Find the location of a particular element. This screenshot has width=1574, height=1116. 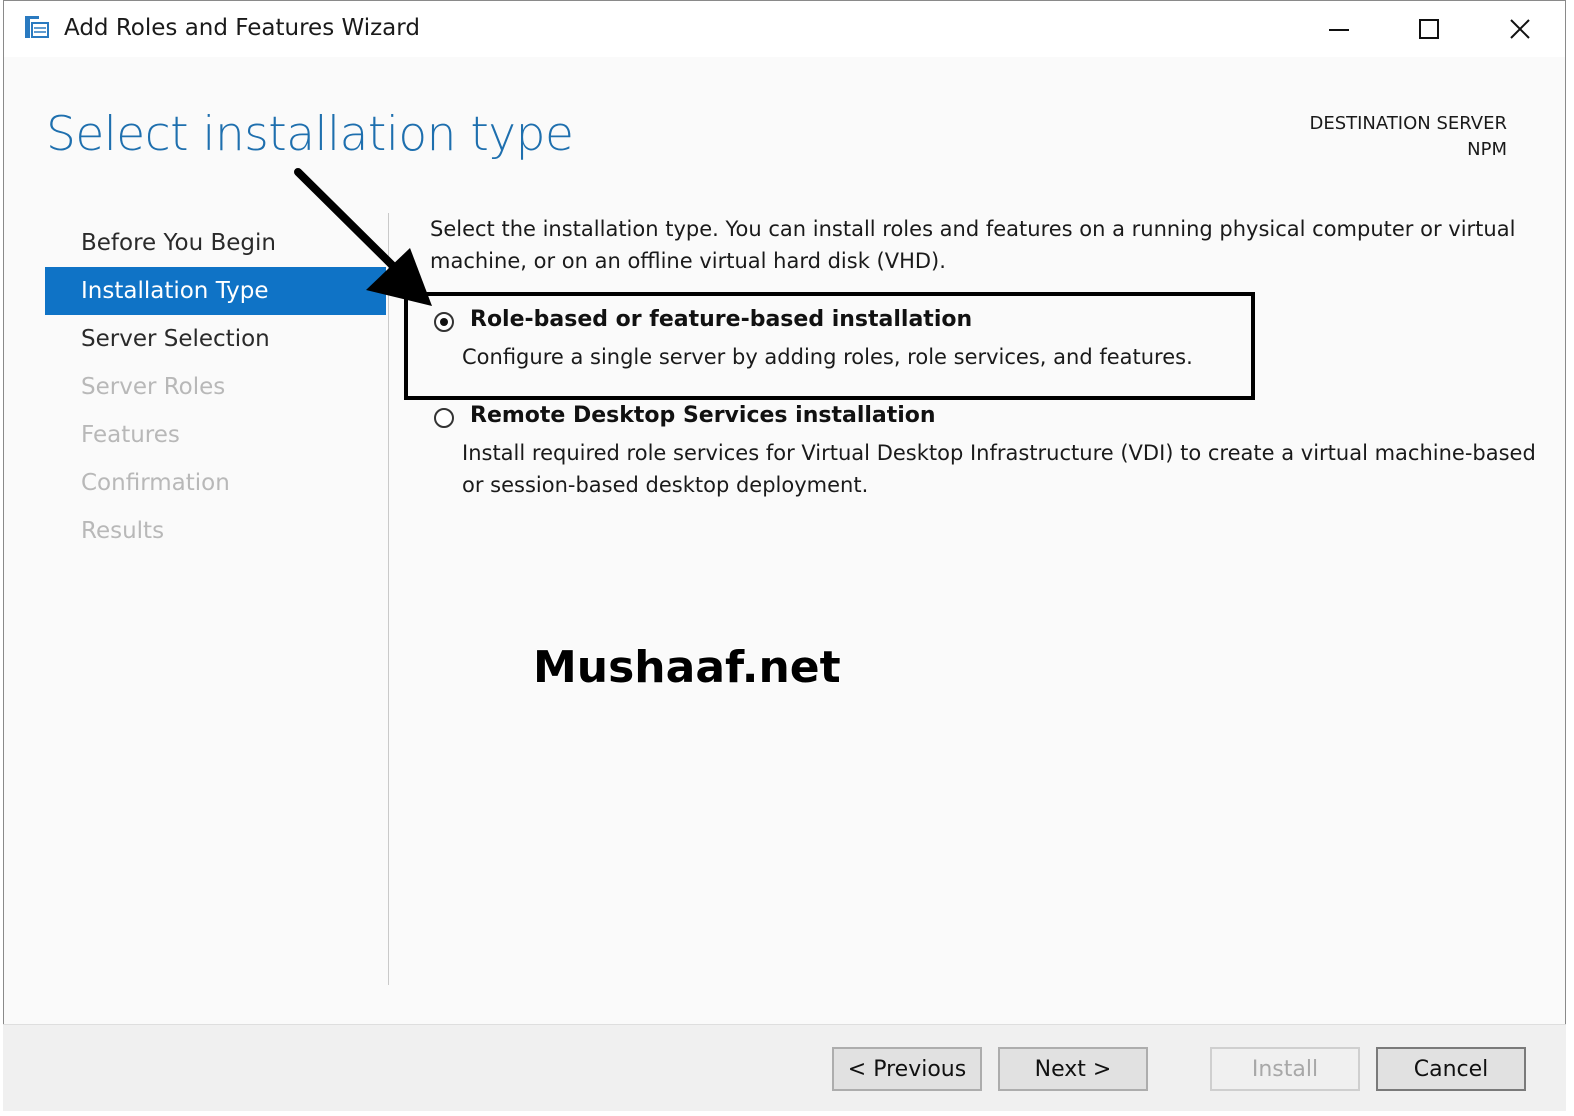

minimize-button is located at coordinates (1339, 29).